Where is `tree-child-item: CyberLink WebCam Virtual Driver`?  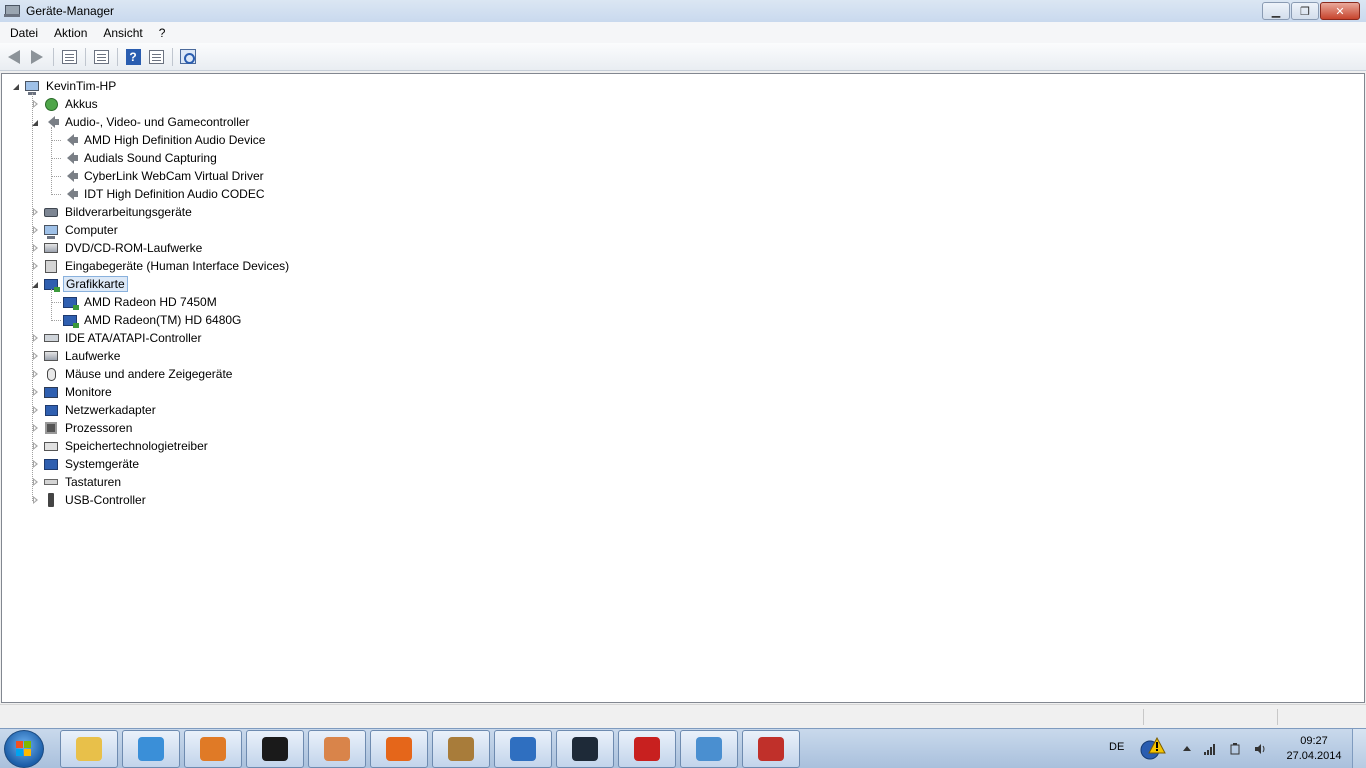 tree-child-item: CyberLink WebCam Virtual Driver is located at coordinates (158, 176).